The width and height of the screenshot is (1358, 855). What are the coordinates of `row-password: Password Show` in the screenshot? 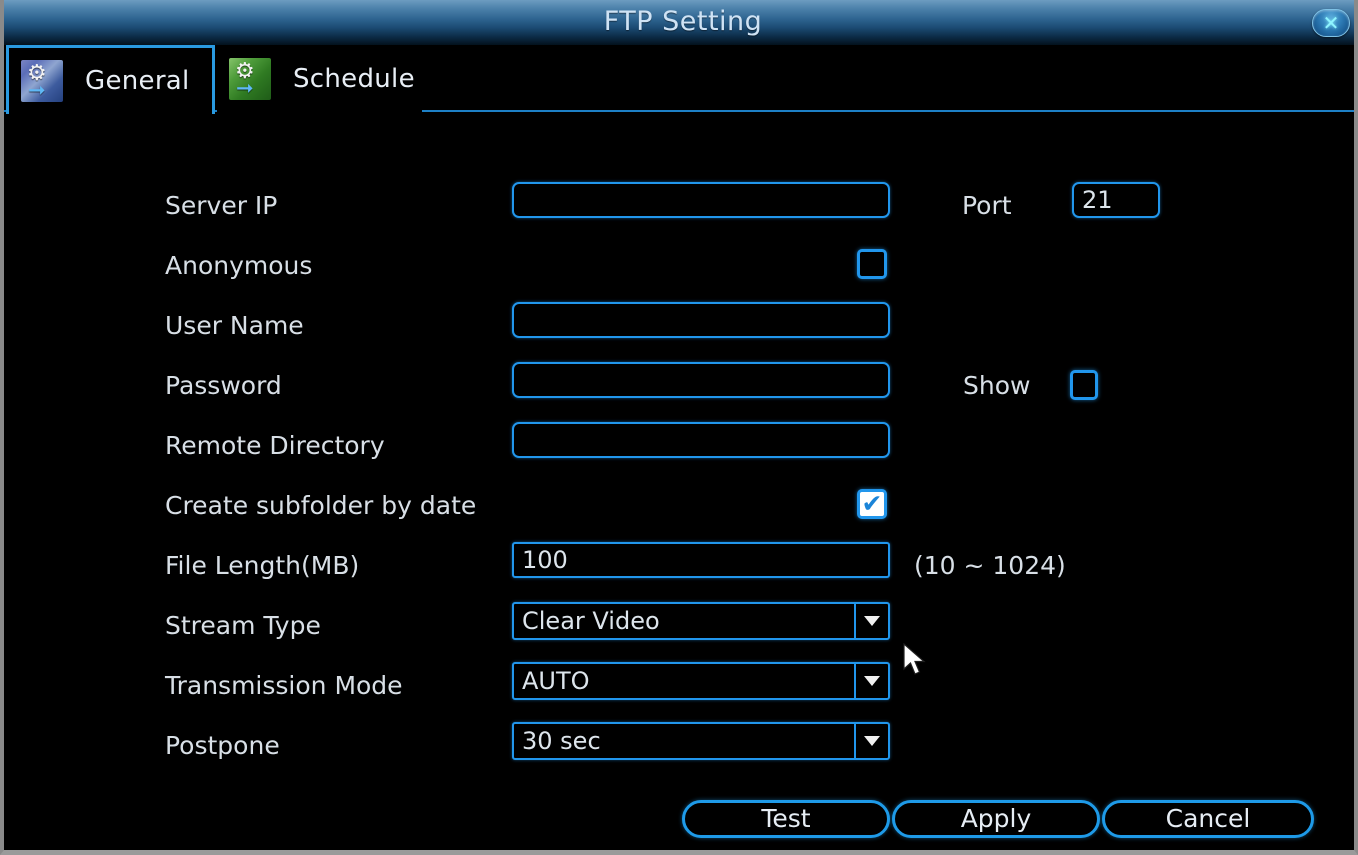 It's located at (679, 392).